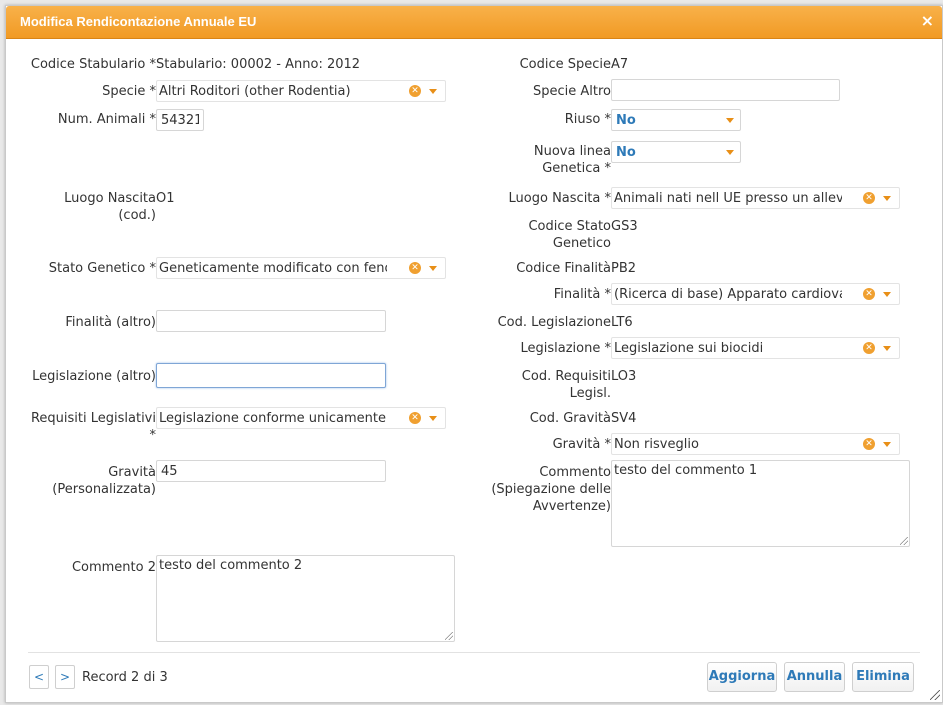 This screenshot has height=705, width=943. I want to click on value-cod-requisiti: LO3, so click(624, 376).